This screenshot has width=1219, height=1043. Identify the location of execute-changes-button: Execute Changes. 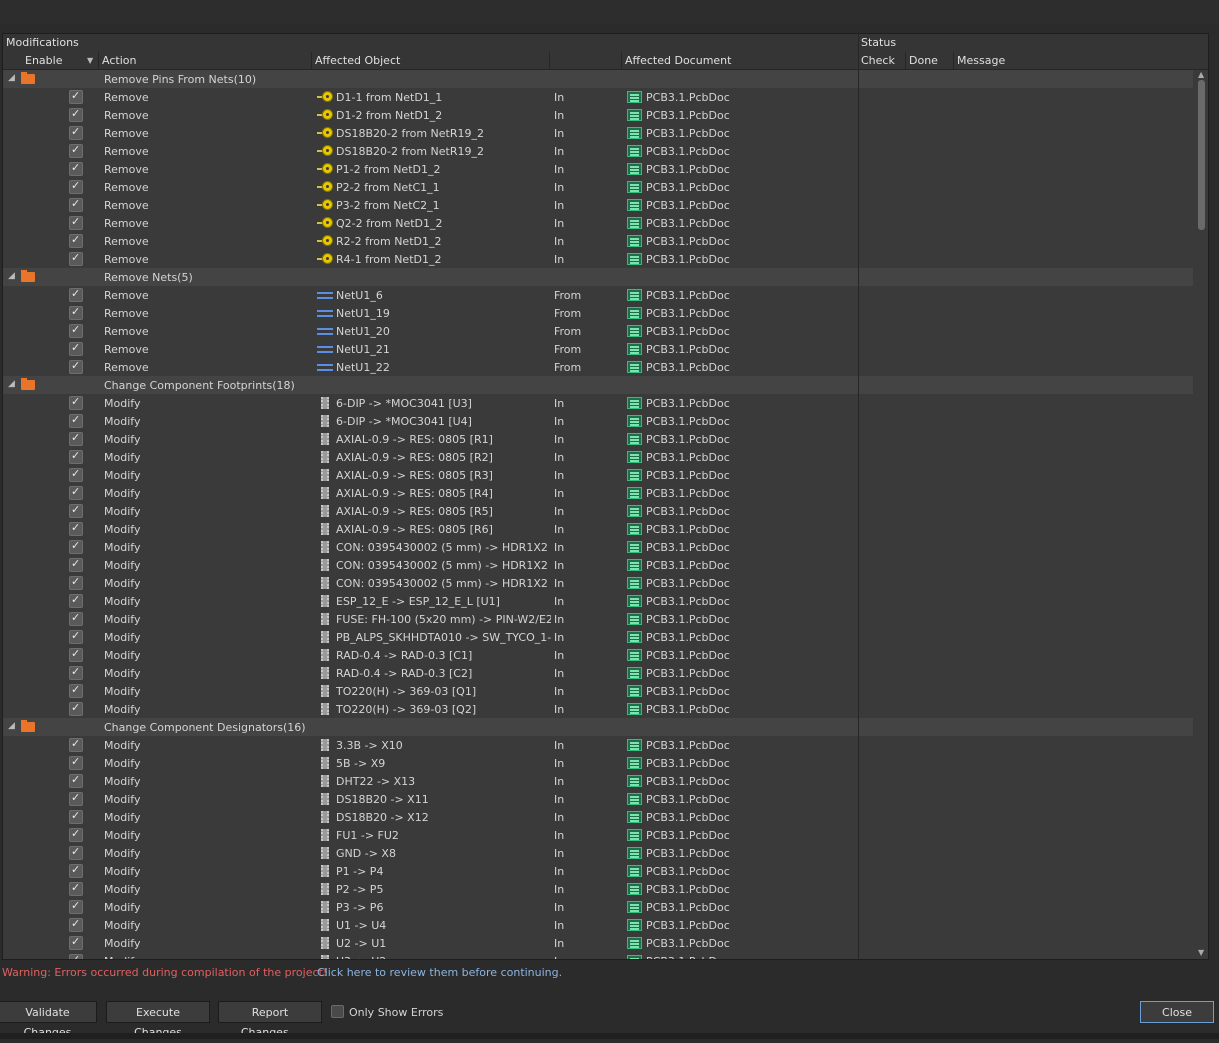
(158, 1020).